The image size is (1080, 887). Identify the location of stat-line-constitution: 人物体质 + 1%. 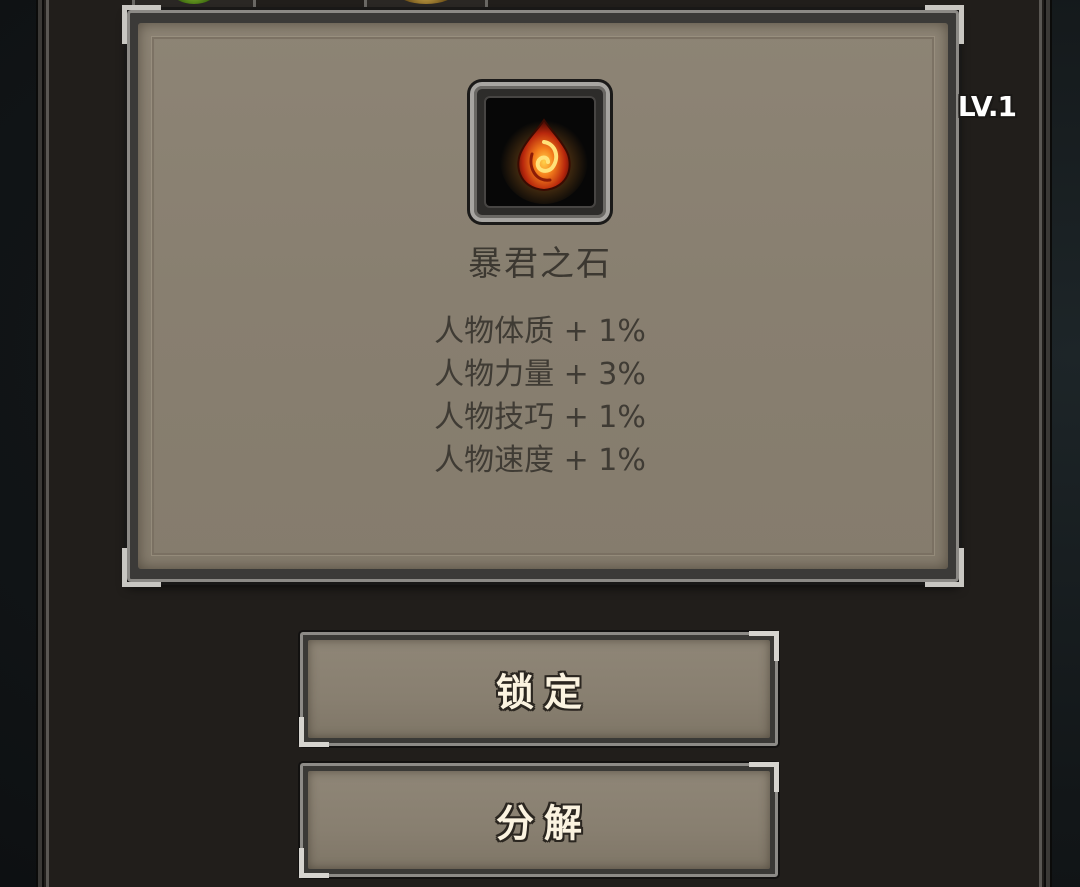
(540, 331).